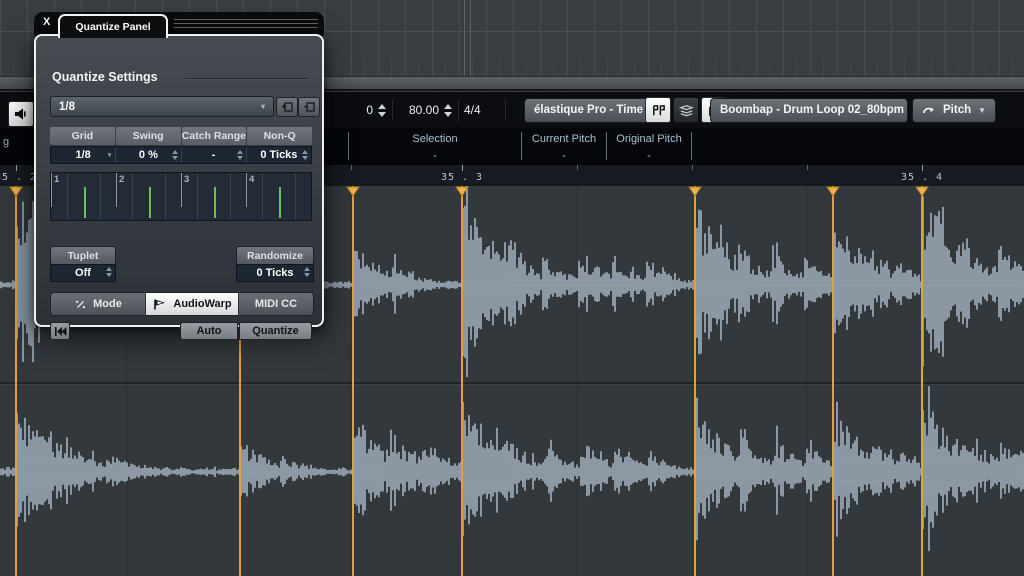 The width and height of the screenshot is (1024, 576). What do you see at coordinates (109, 272) in the screenshot?
I see `tuplet-stepper` at bounding box center [109, 272].